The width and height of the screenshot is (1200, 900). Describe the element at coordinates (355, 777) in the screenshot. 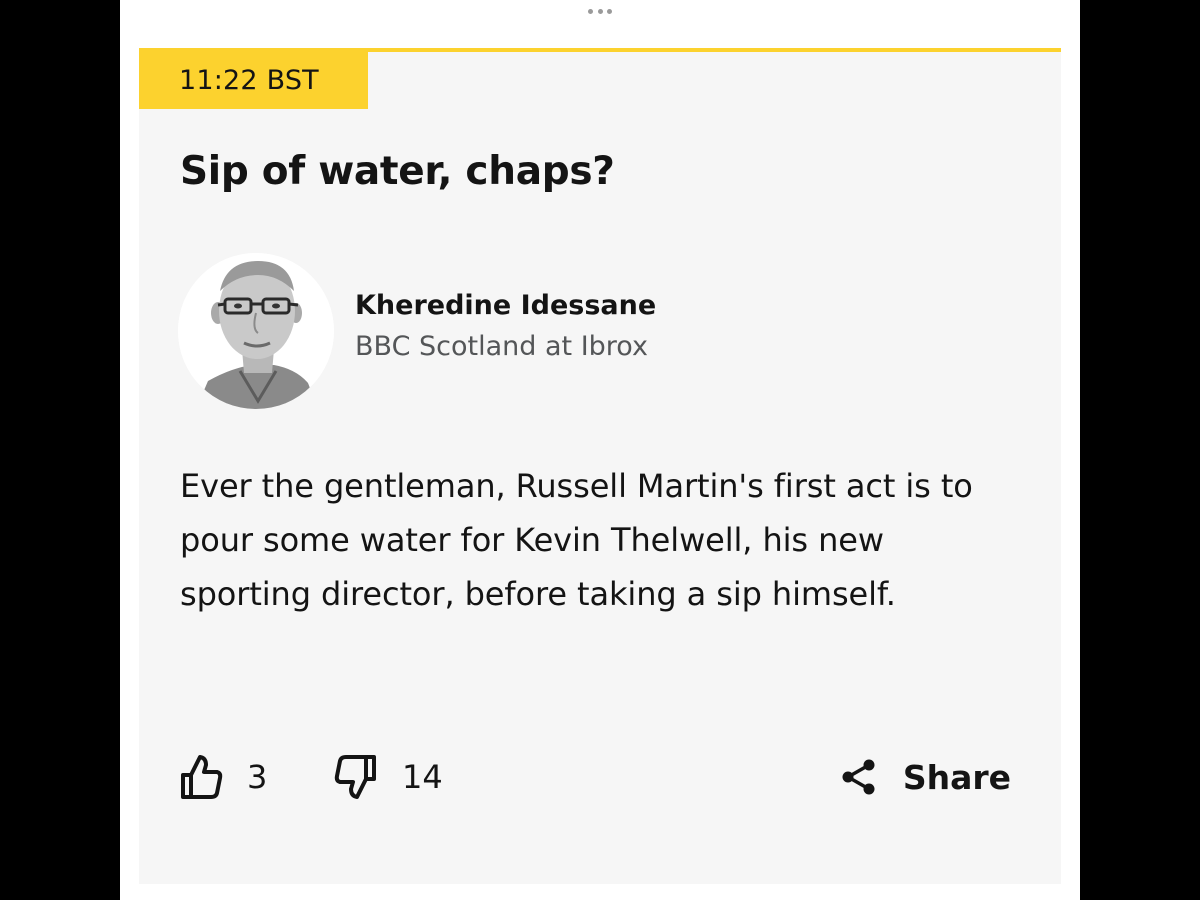

I see `thumbs-down-icon` at that location.